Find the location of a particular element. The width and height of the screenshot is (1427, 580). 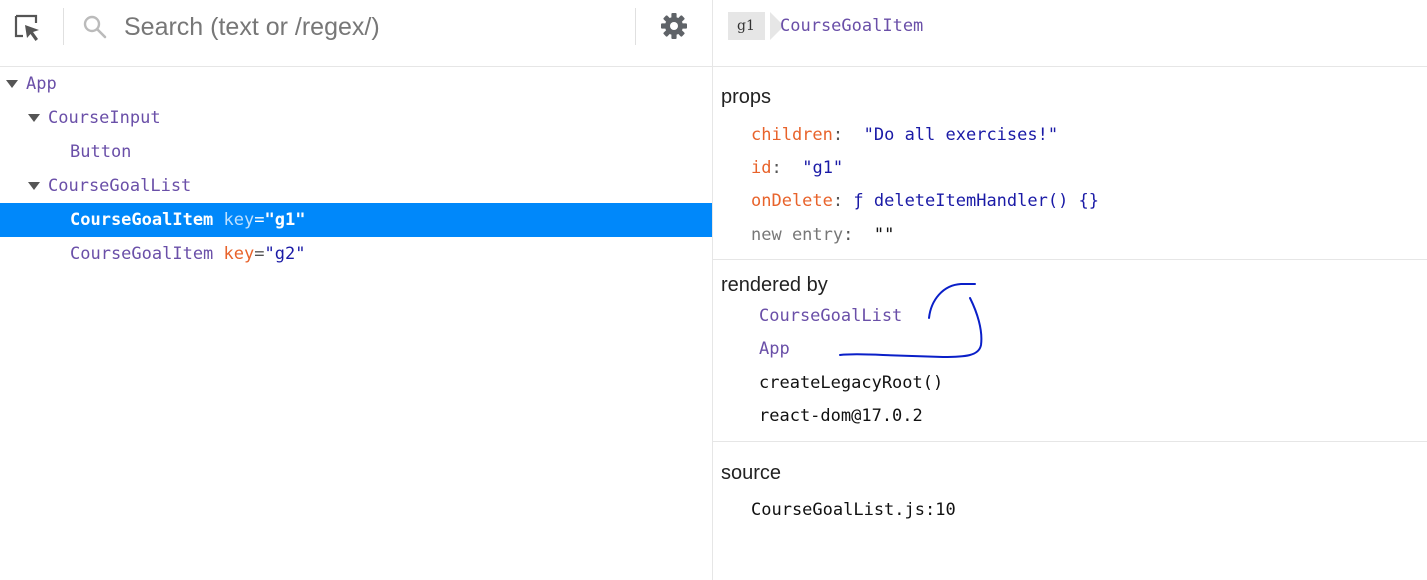

rendered-by-section-title: rendered by is located at coordinates (774, 285).